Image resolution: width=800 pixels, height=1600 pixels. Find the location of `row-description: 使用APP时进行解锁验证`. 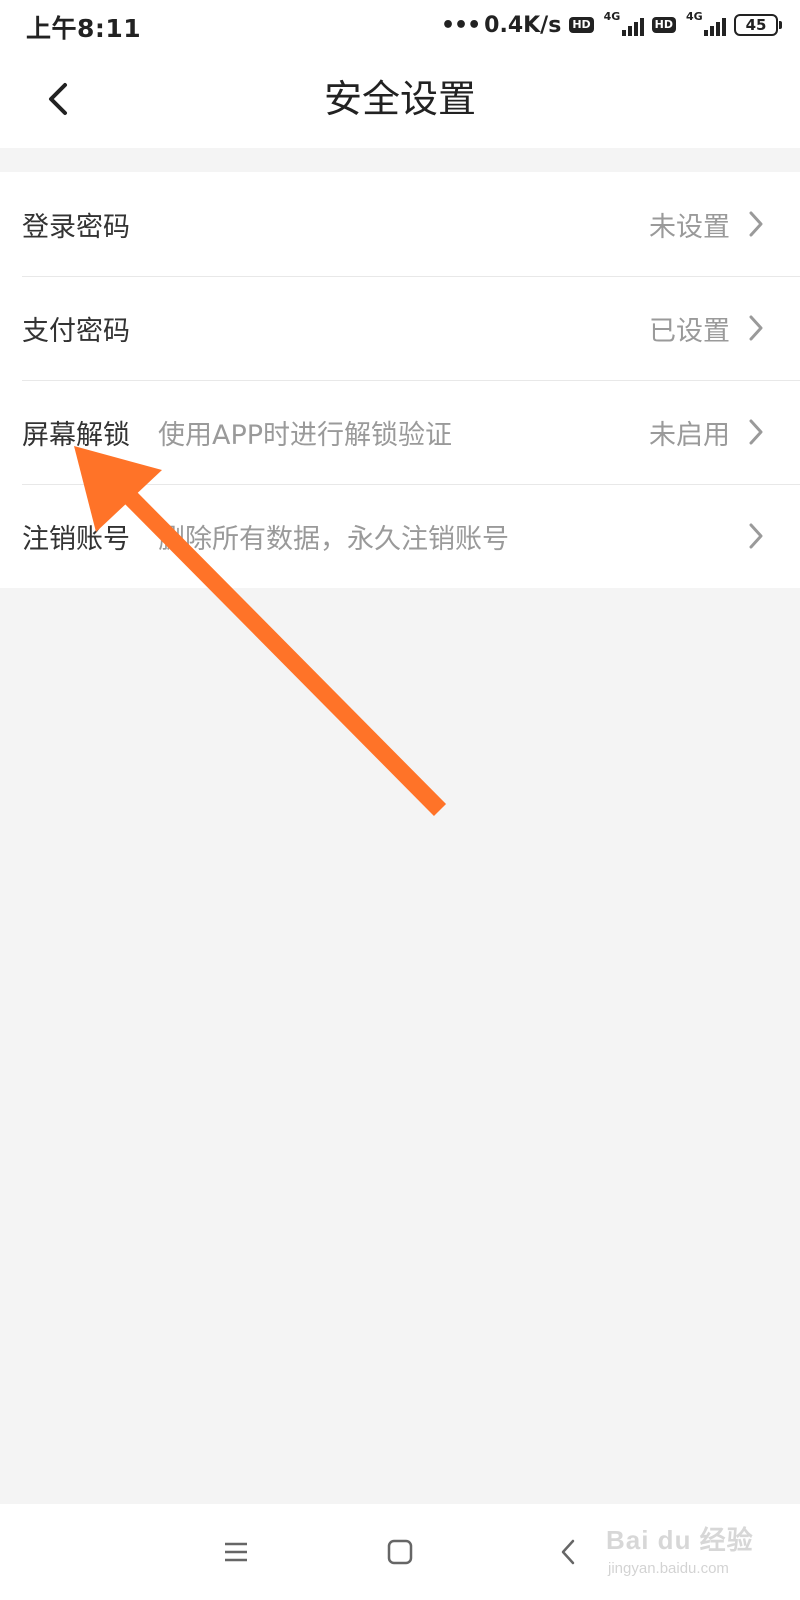

row-description: 使用APP时进行解锁验证 is located at coordinates (305, 435).